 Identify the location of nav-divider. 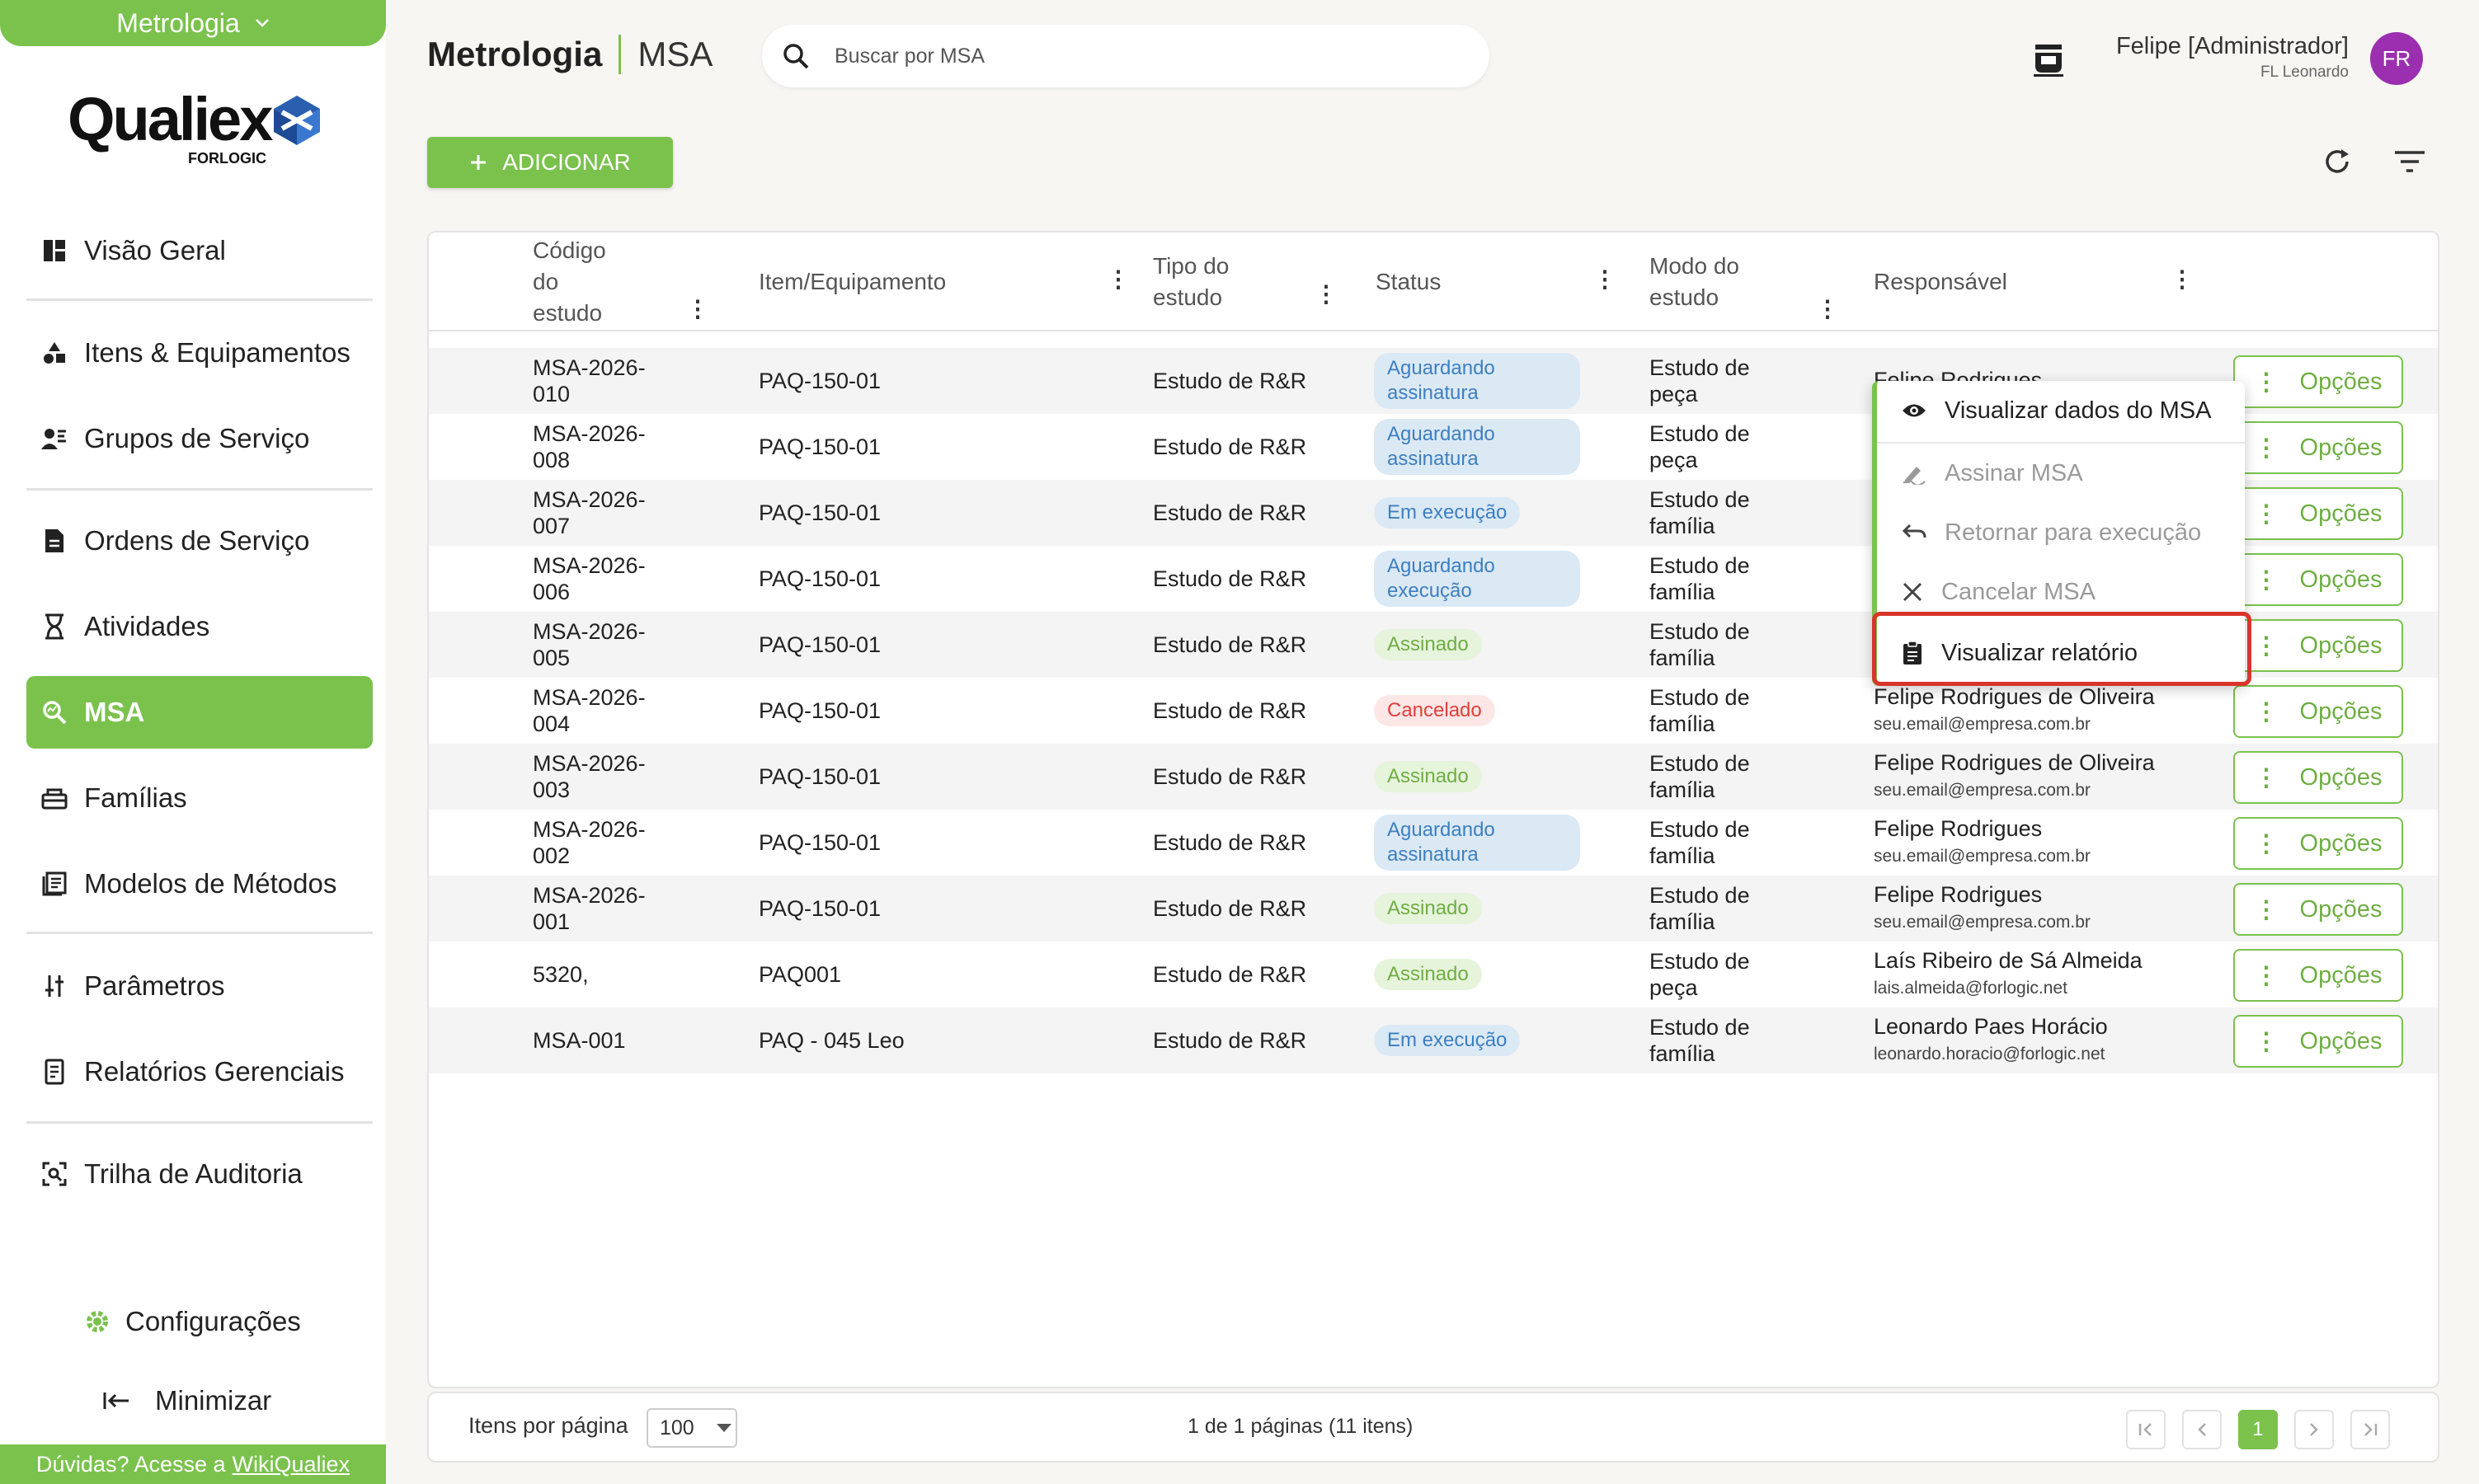
(200, 933).